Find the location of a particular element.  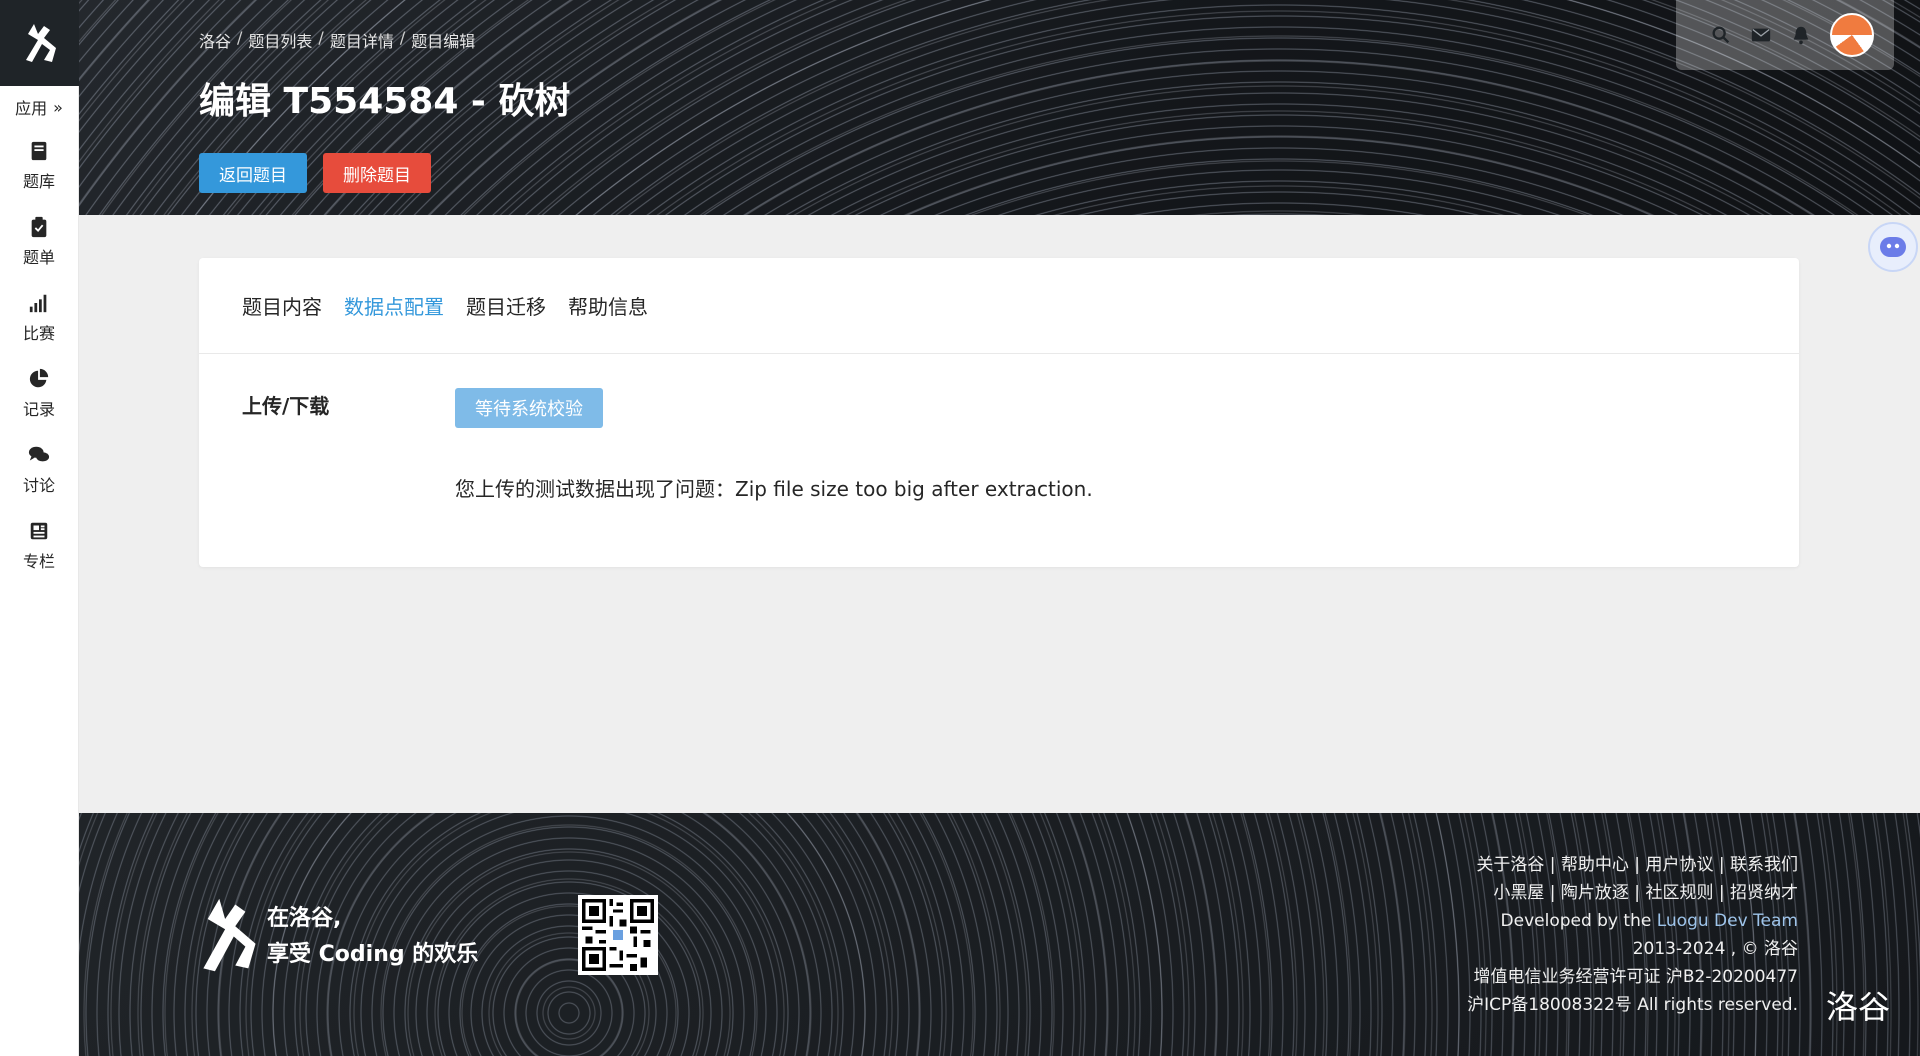

qr-code-image is located at coordinates (618, 935).